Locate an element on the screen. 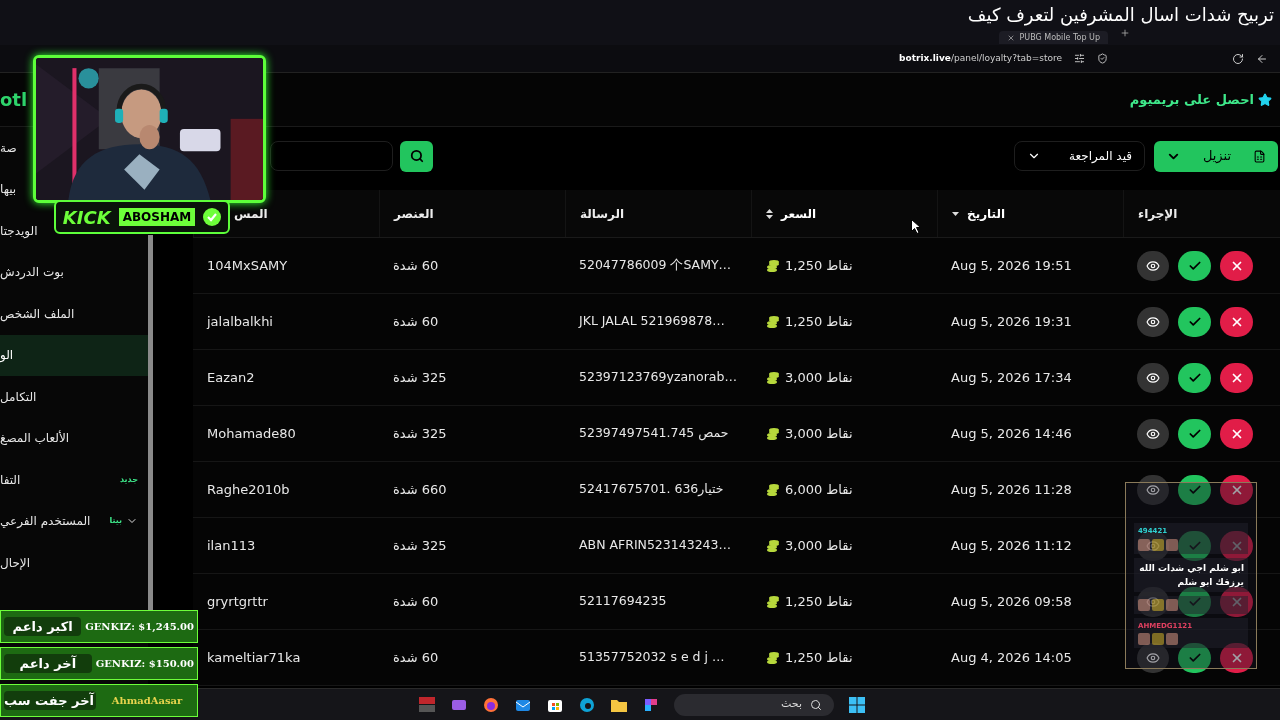  verified-icon is located at coordinates (212, 217).